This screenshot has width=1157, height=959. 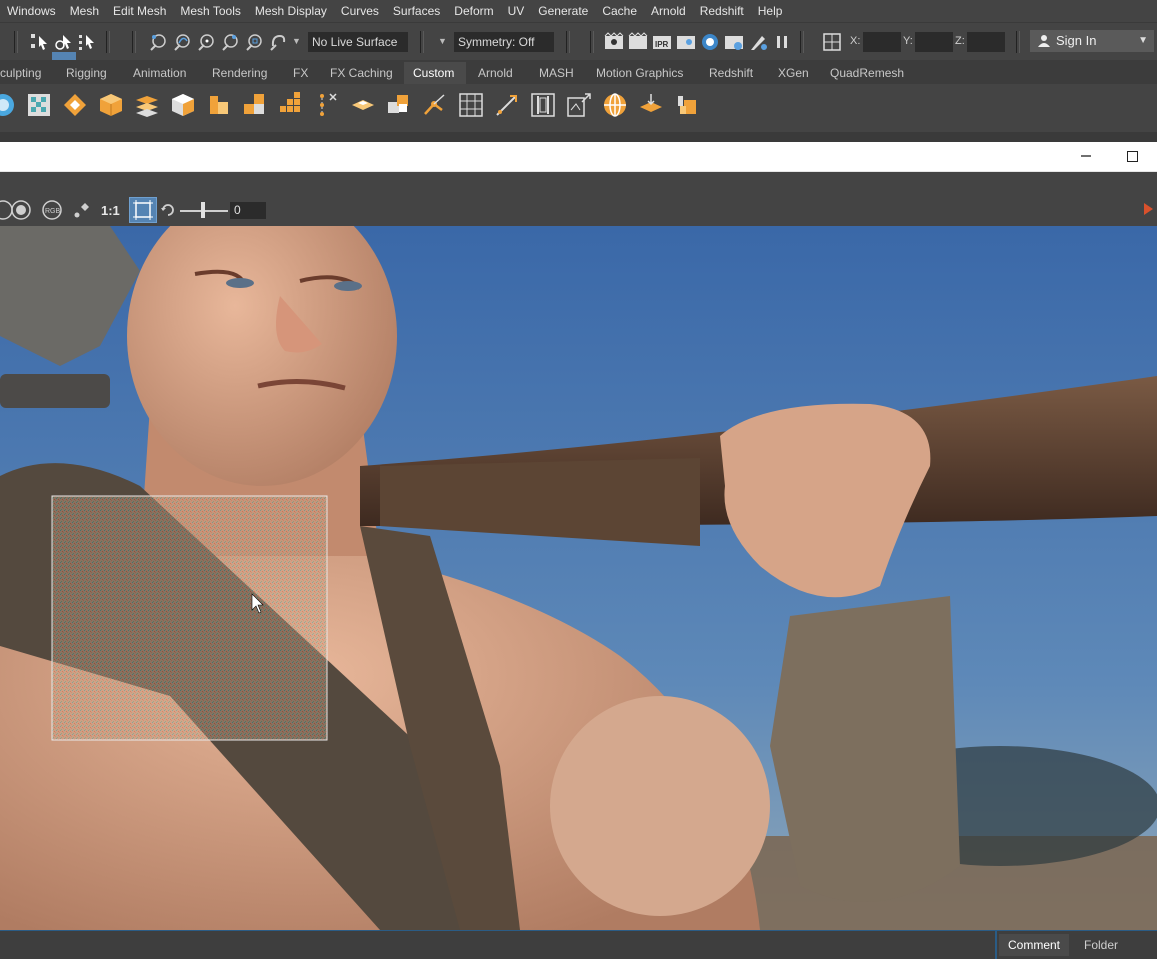 I want to click on menu-mesh: Mesh, so click(x=84, y=11).